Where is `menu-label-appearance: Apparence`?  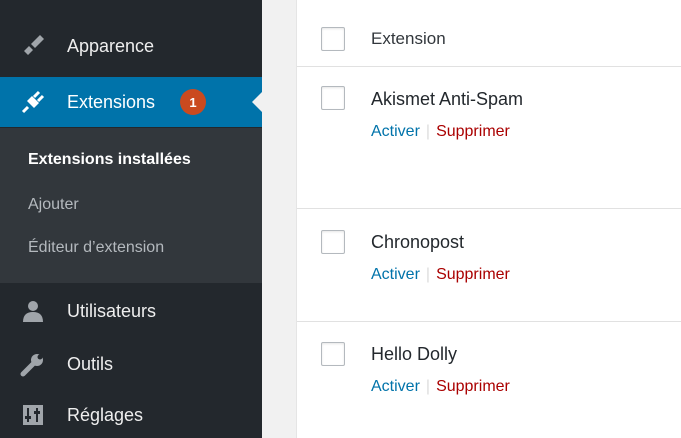
menu-label-appearance: Apparence is located at coordinates (111, 45).